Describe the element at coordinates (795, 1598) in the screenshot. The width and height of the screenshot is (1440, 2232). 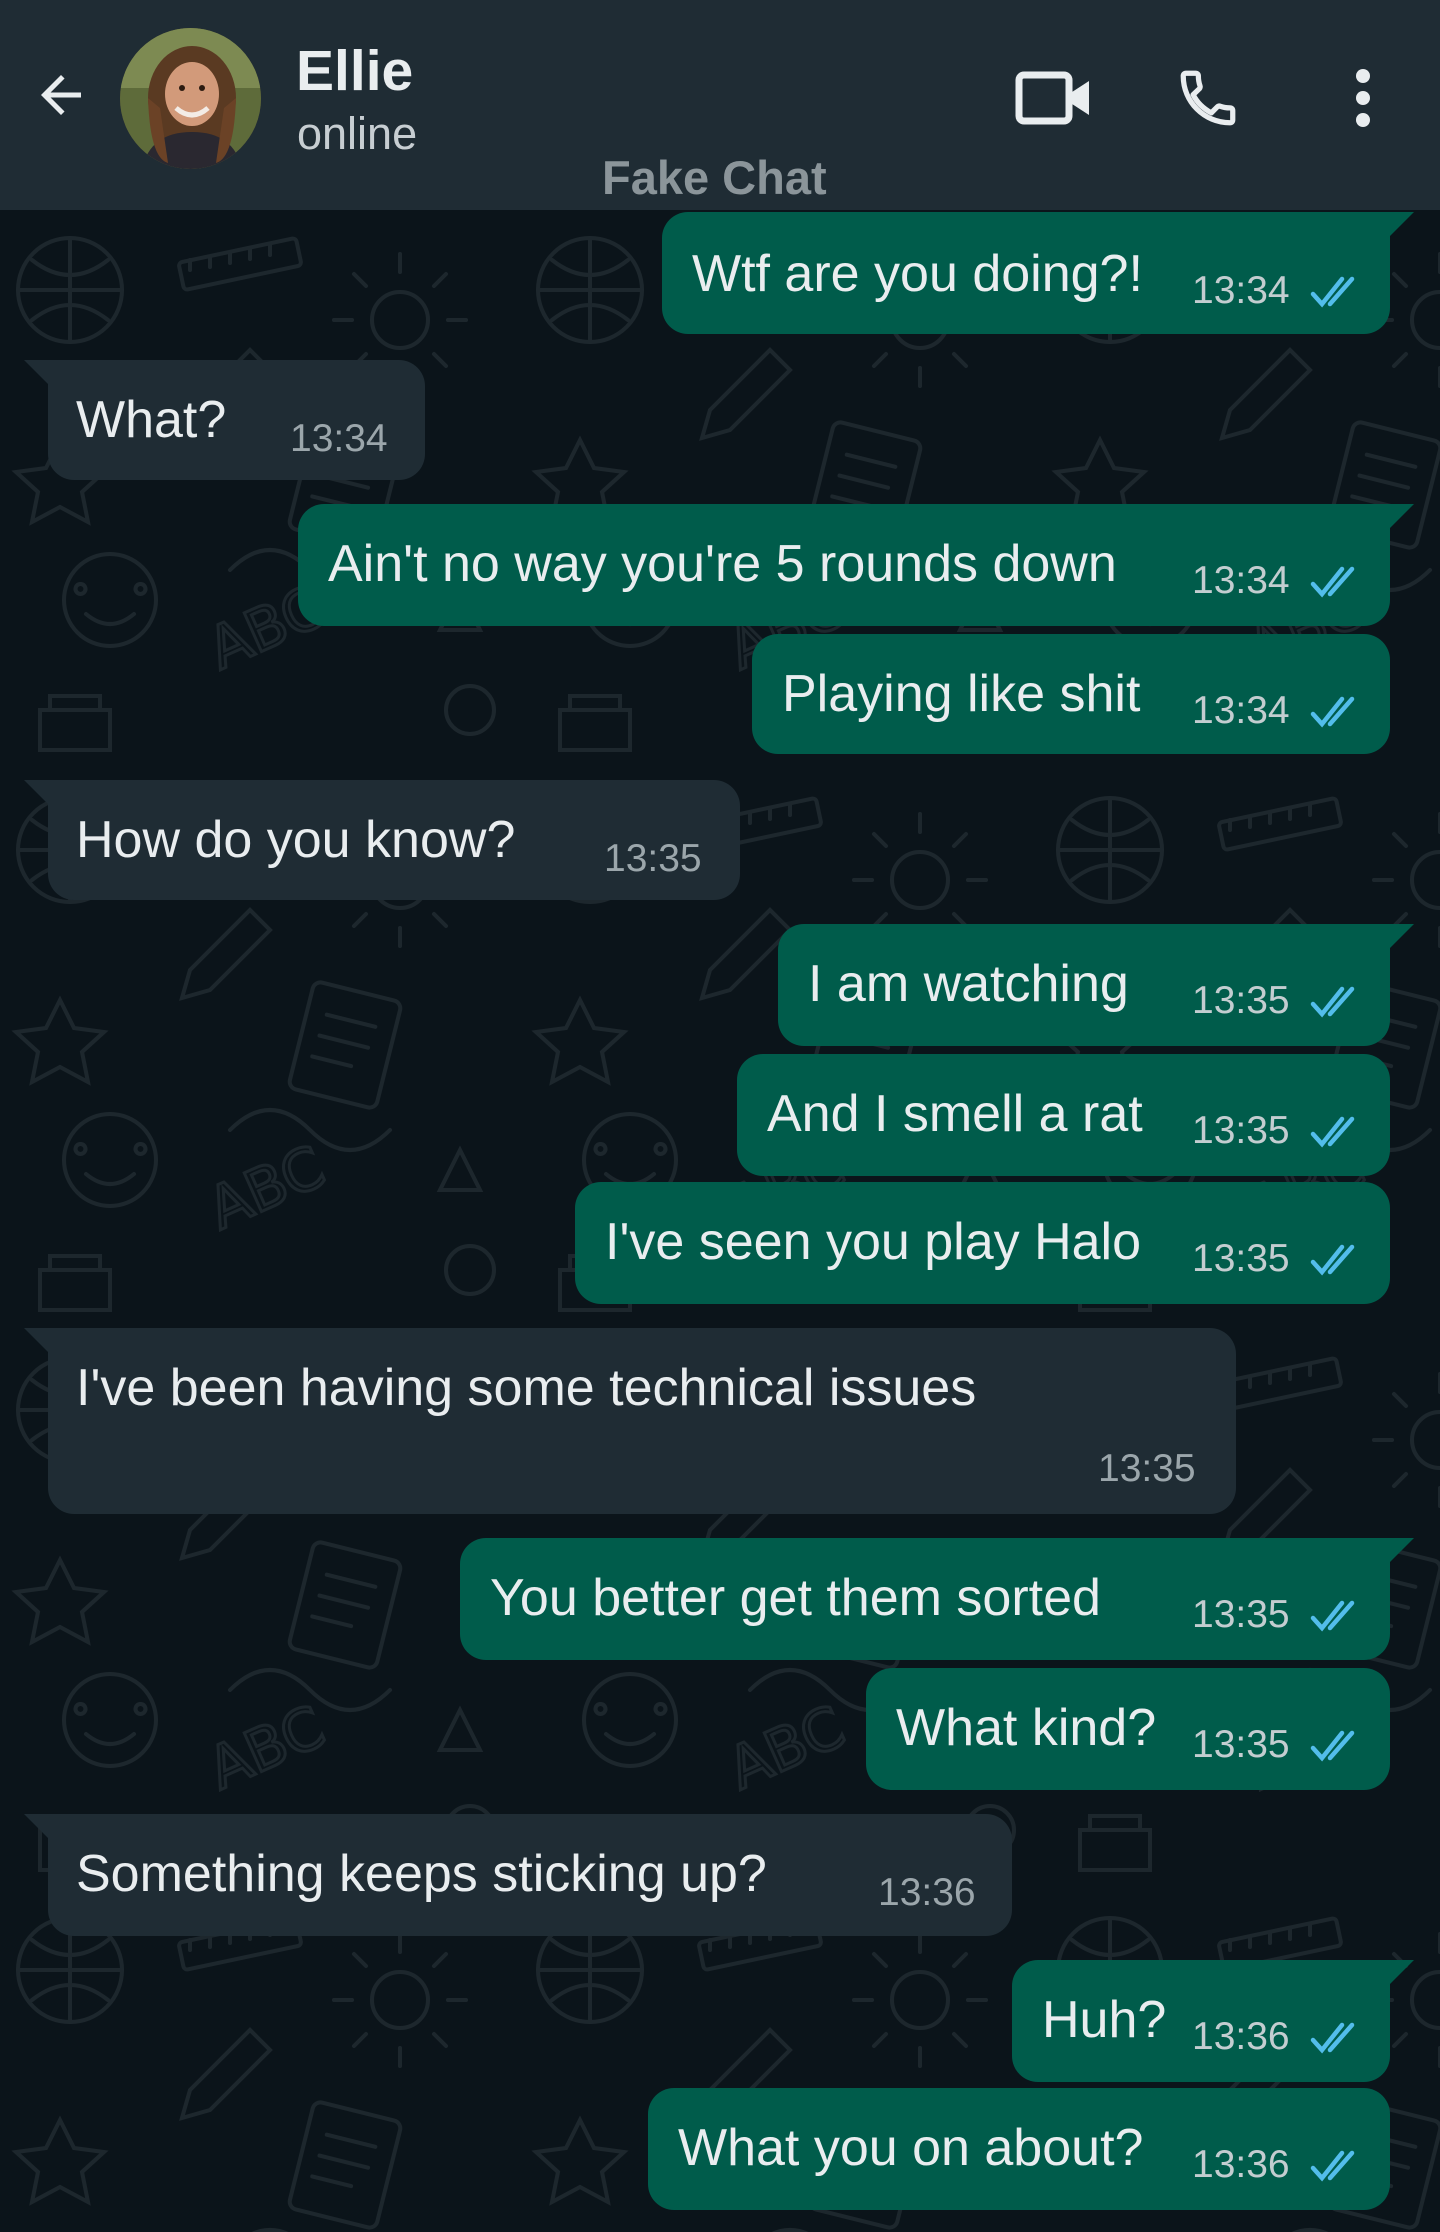
I see `message-text: You better get them sorted` at that location.